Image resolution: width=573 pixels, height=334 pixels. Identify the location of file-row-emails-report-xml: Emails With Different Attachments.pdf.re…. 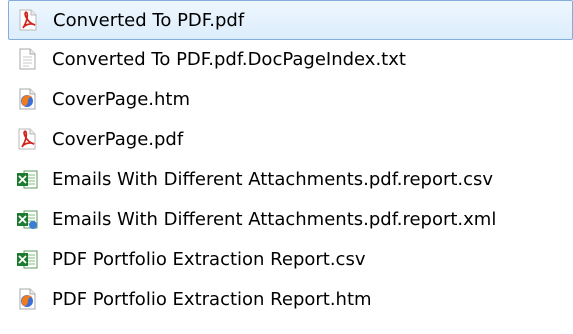
(290, 220).